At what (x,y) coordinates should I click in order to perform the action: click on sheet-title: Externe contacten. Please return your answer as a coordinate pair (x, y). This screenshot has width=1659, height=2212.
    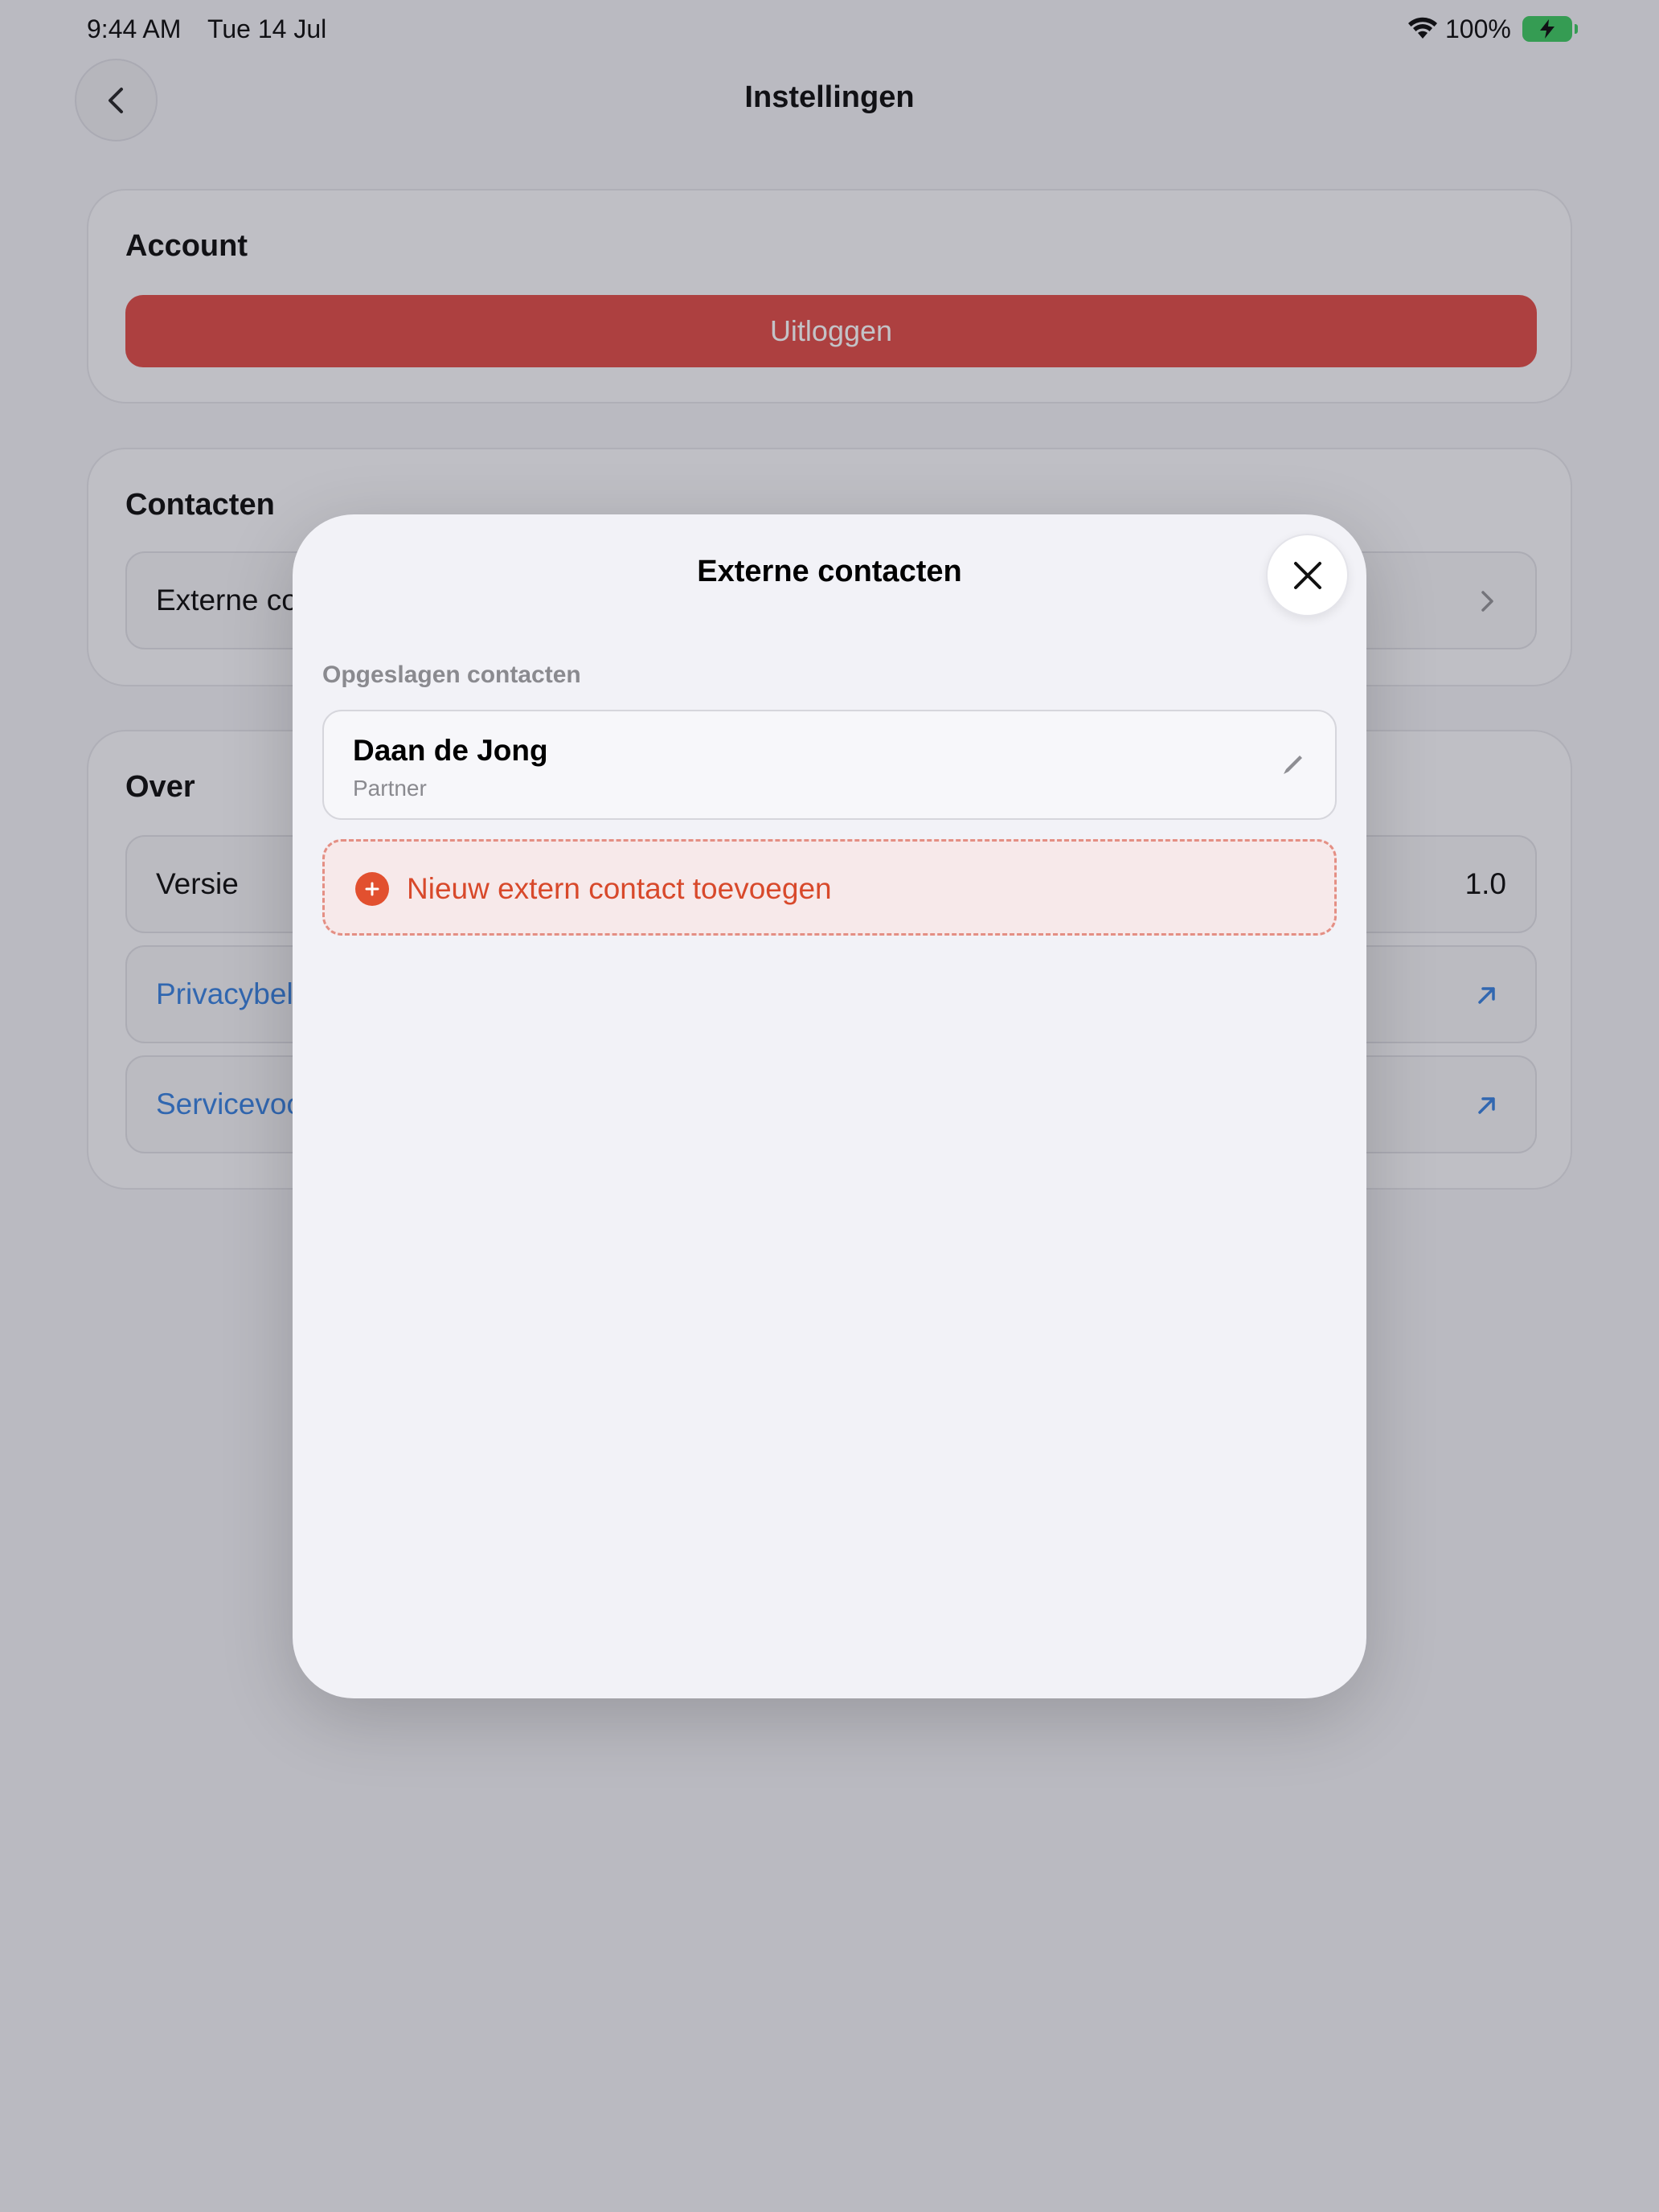
    Looking at the image, I should click on (829, 571).